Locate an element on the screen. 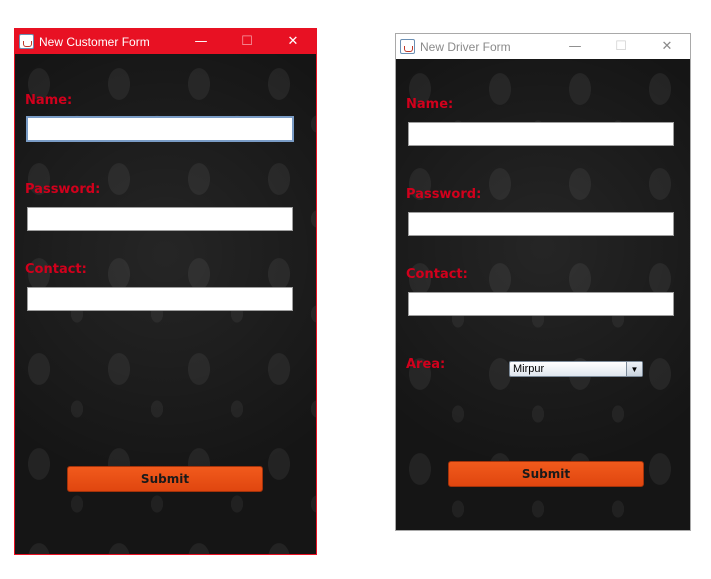 This screenshot has width=711, height=579. driver-title-bar: New Driver Form — ☐ ✕ is located at coordinates (543, 46).